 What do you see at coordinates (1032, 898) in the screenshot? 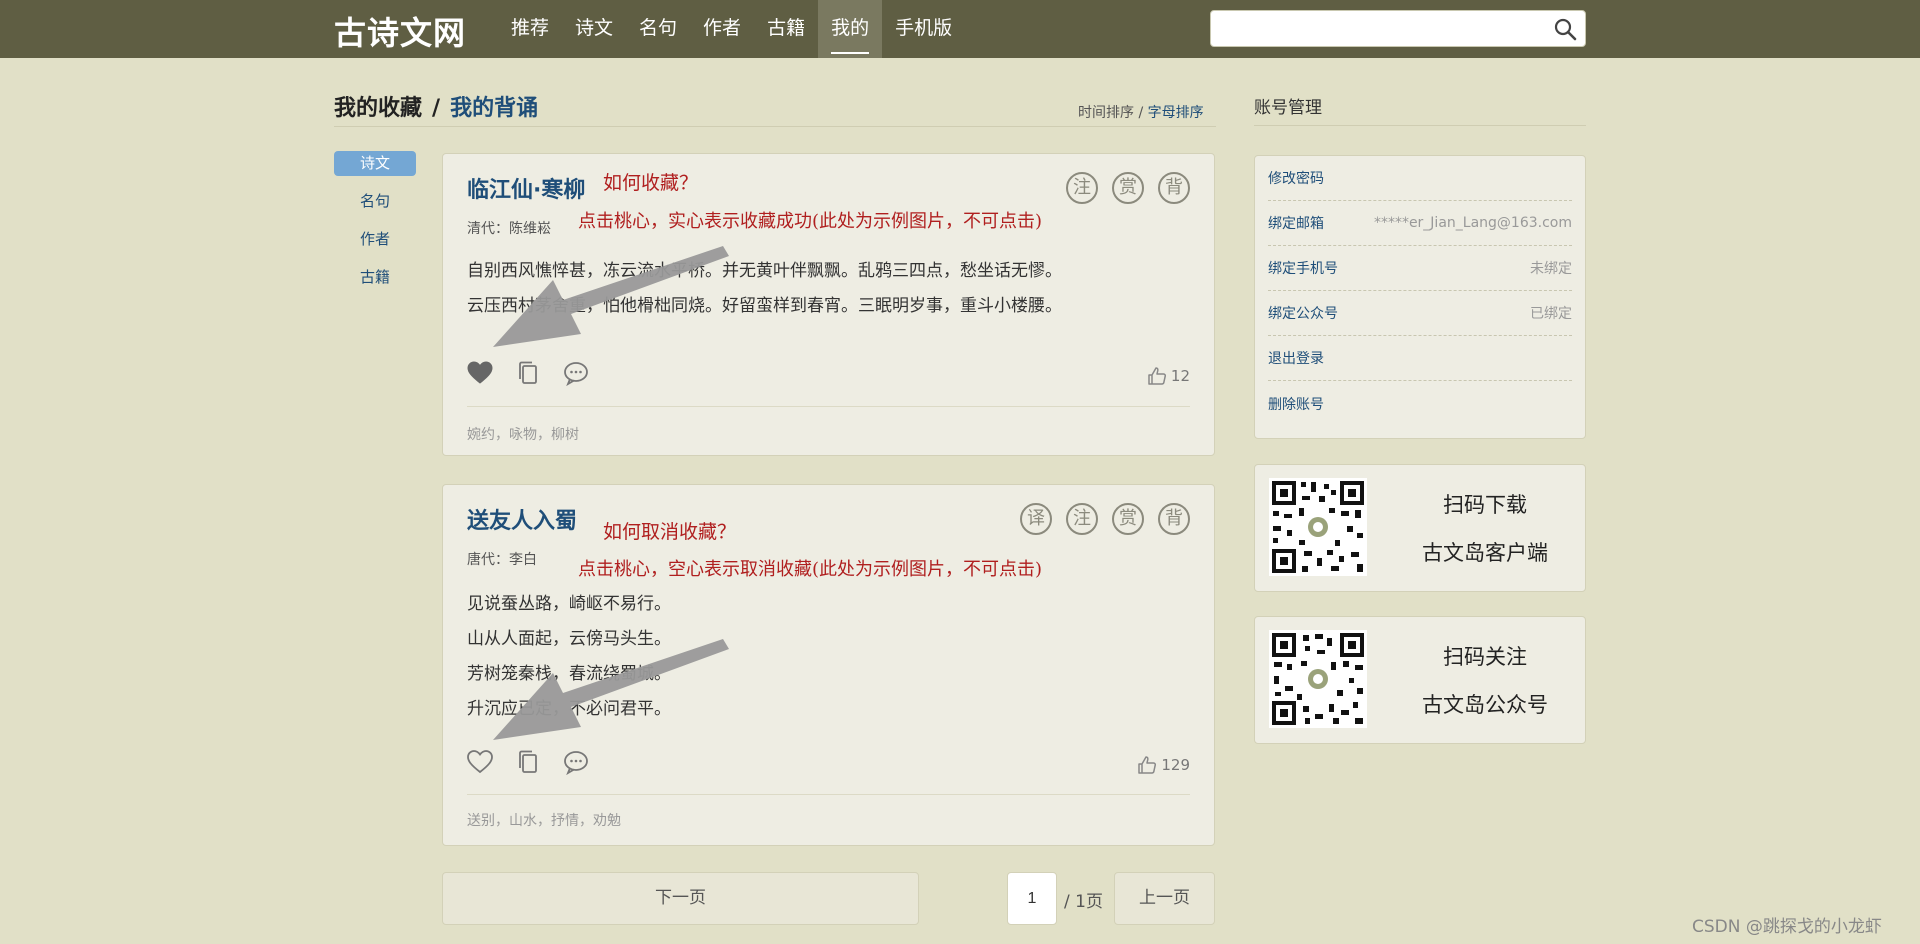
I see `page-number-input` at bounding box center [1032, 898].